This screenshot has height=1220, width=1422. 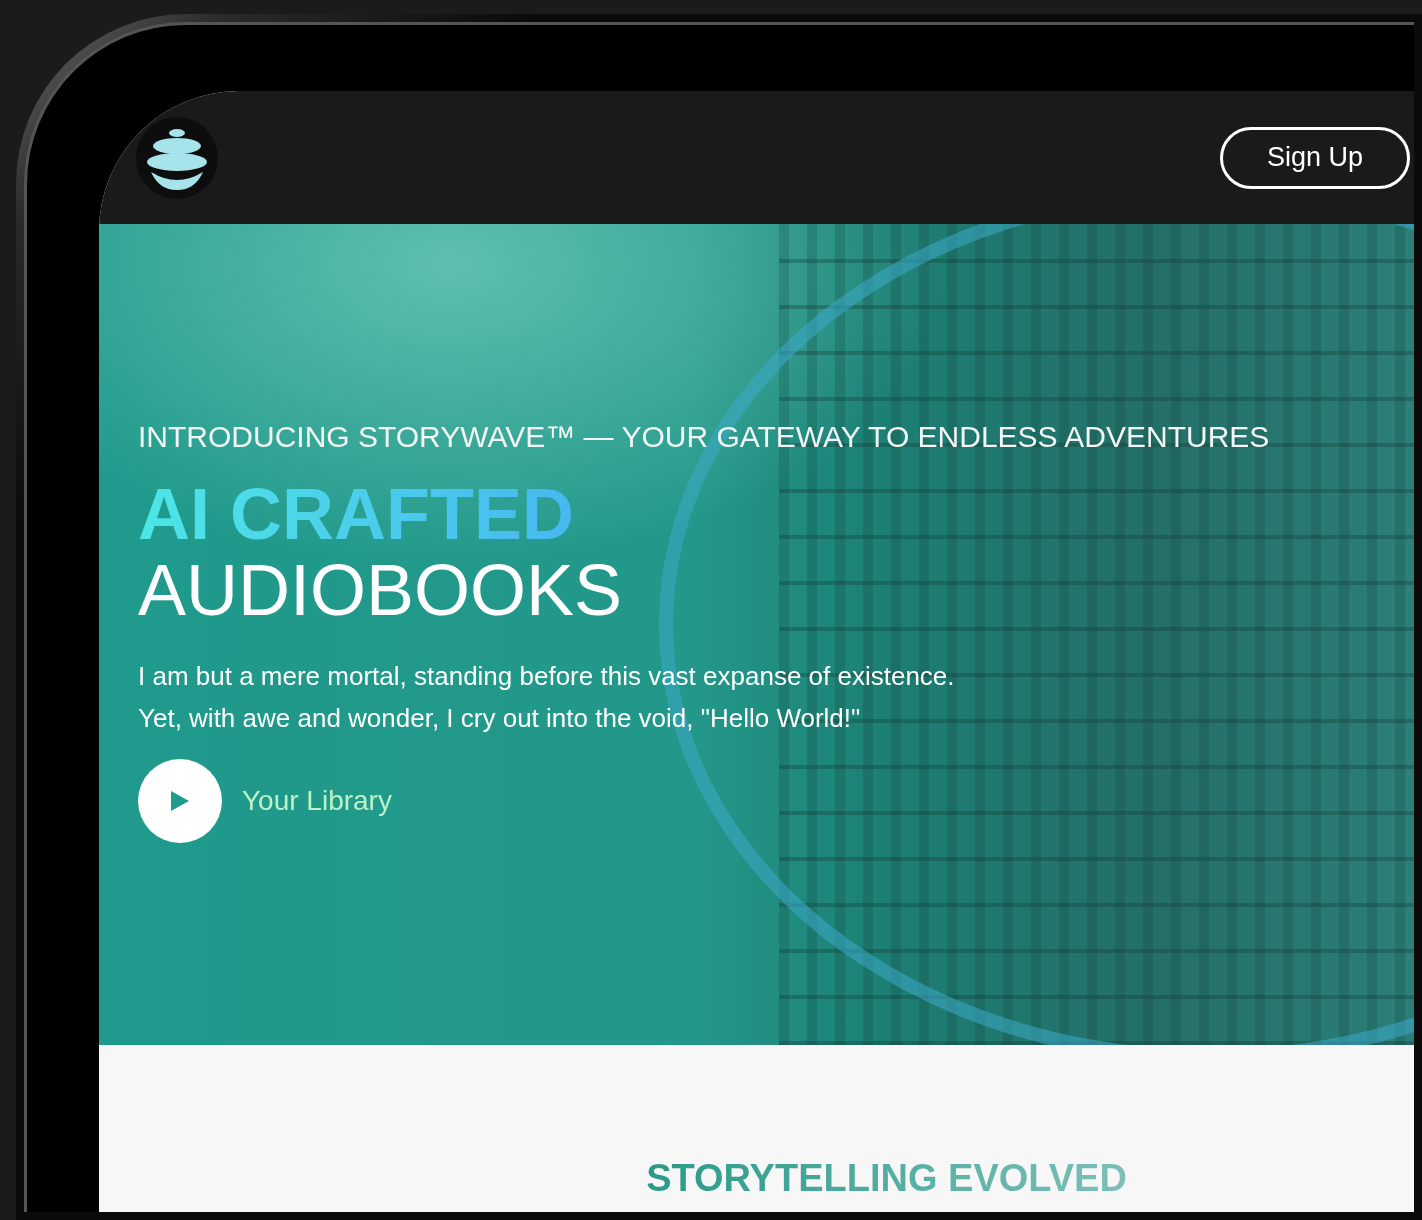 What do you see at coordinates (1314, 157) in the screenshot?
I see `sign-up-button: Sign Up` at bounding box center [1314, 157].